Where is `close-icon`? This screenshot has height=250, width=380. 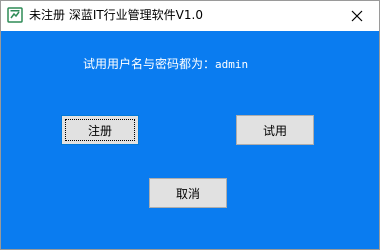
close-icon is located at coordinates (357, 16).